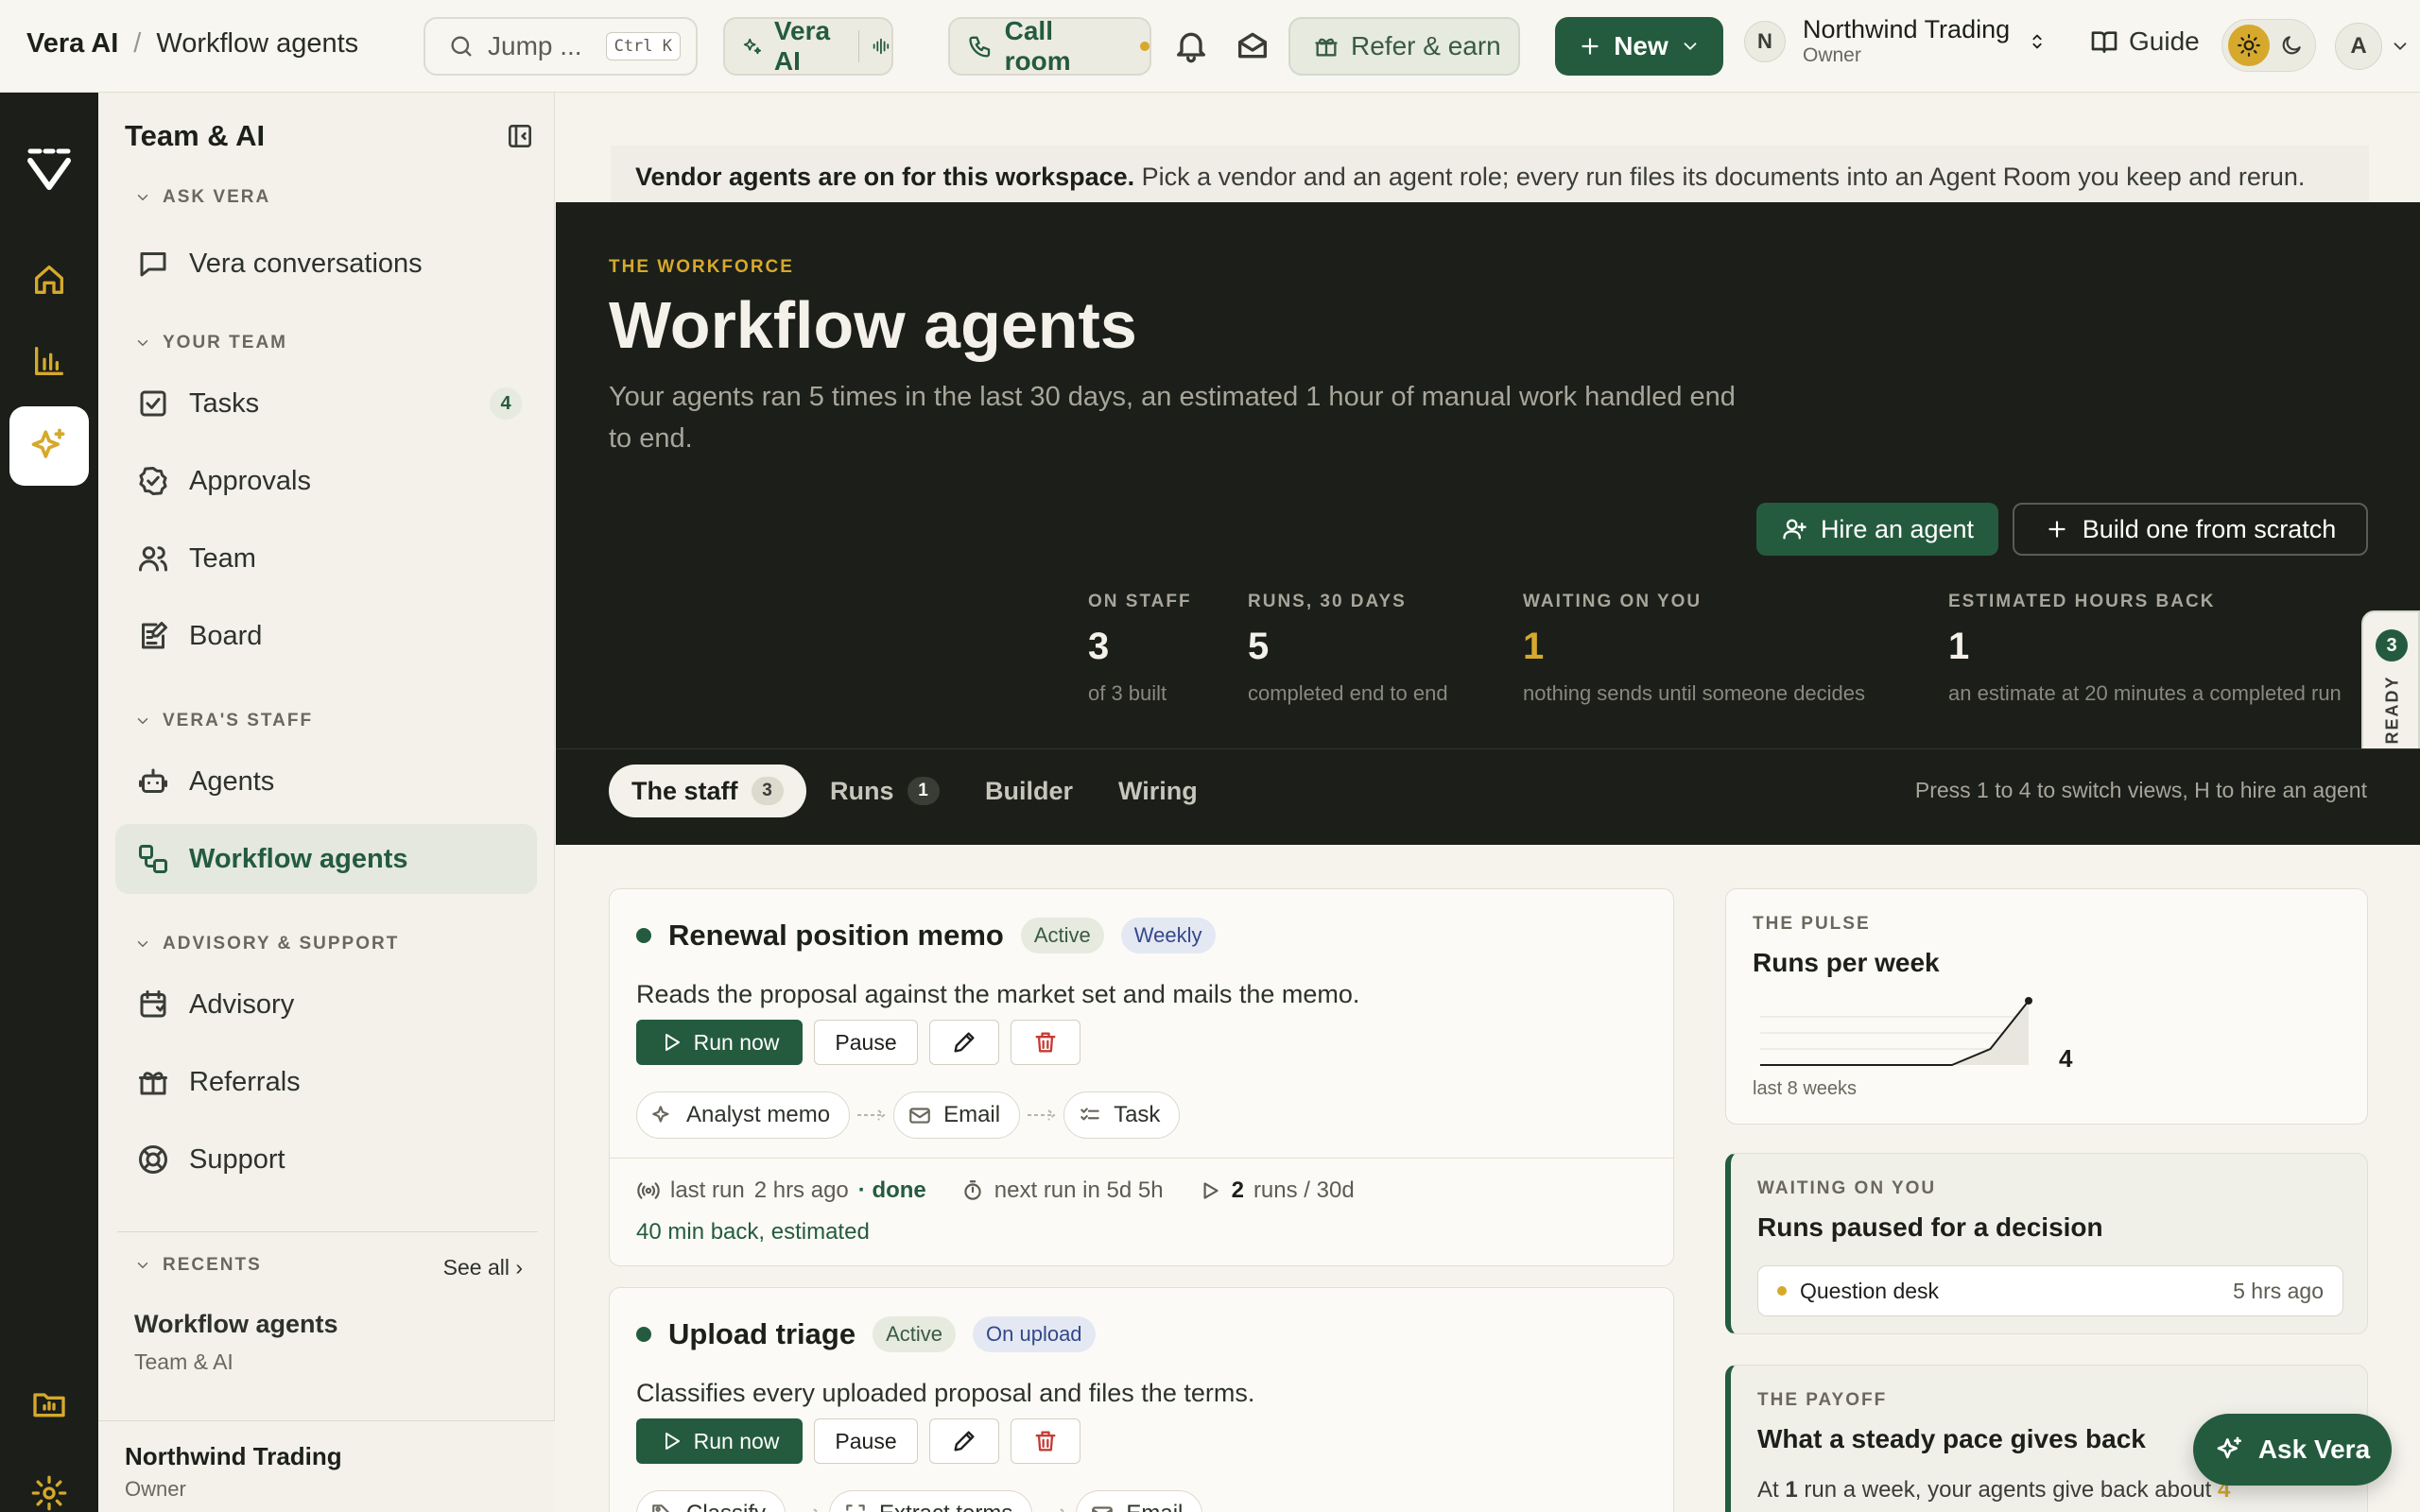  I want to click on sidebar-item-team: Team, so click(326, 558).